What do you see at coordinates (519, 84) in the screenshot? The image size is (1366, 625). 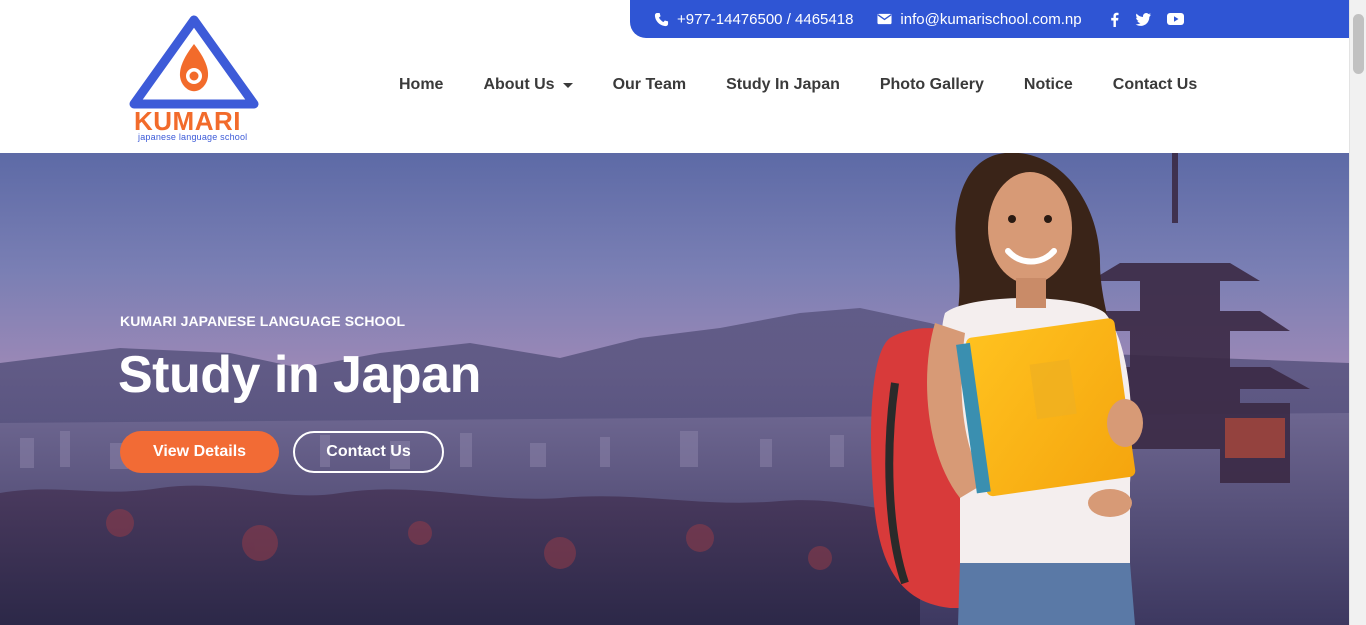 I see `nav-about-us-label: About Us` at bounding box center [519, 84].